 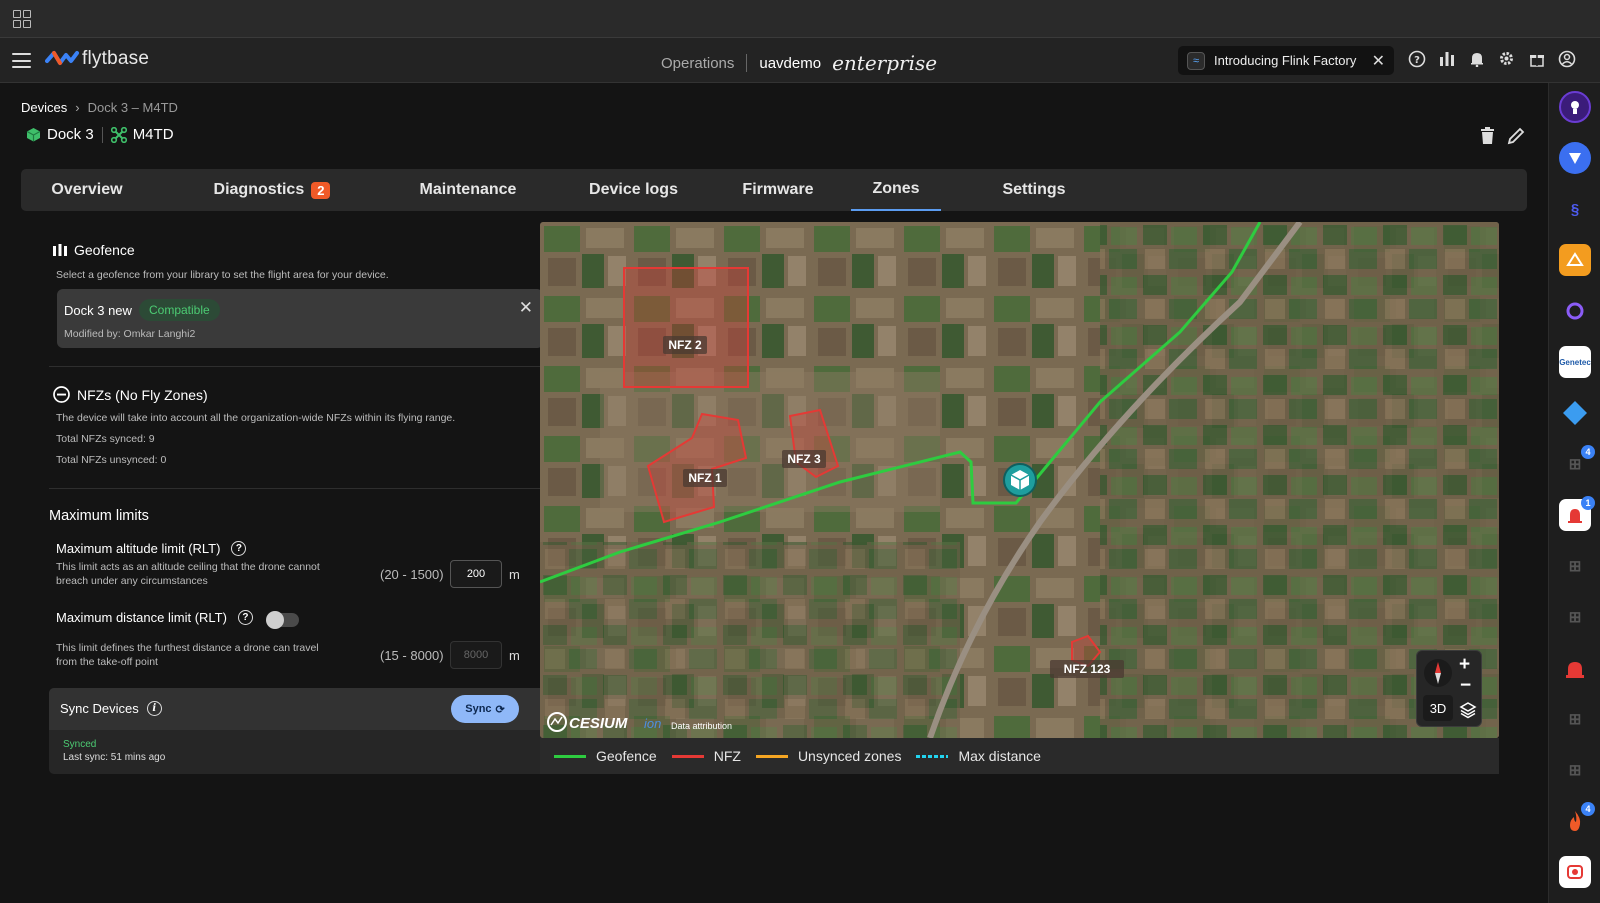 I want to click on tab-label: Overview, so click(x=87, y=189).